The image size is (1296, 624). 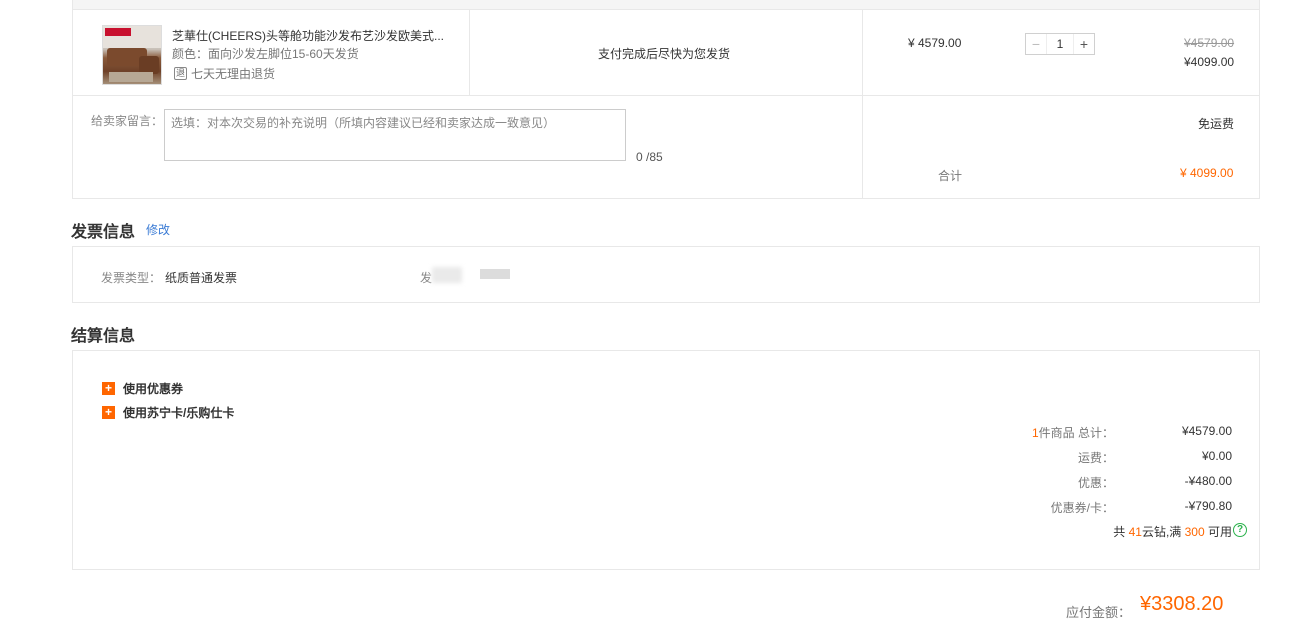 What do you see at coordinates (1216, 124) in the screenshot?
I see `free-shipping: 免运费` at bounding box center [1216, 124].